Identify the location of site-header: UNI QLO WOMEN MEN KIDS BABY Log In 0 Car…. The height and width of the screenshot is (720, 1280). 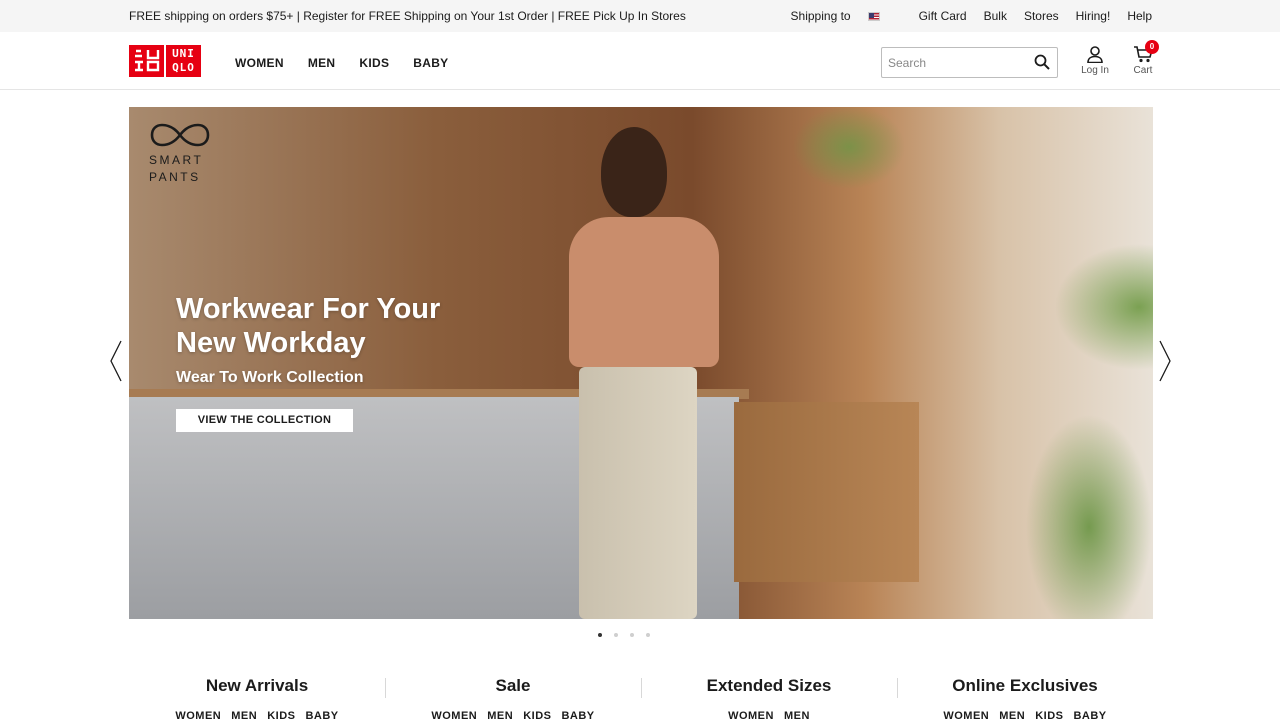
(640, 61).